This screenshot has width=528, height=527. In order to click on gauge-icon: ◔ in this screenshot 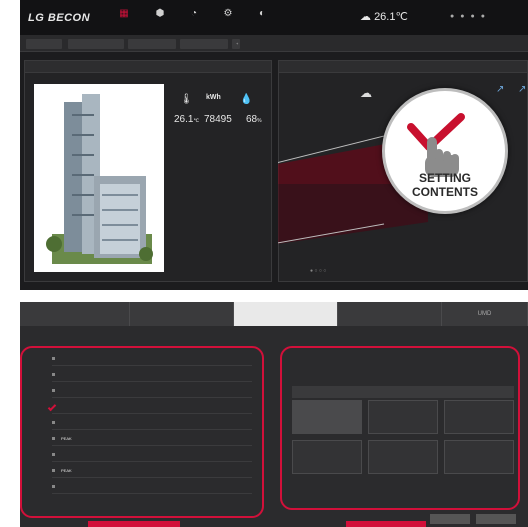, I will do `click(194, 13)`.